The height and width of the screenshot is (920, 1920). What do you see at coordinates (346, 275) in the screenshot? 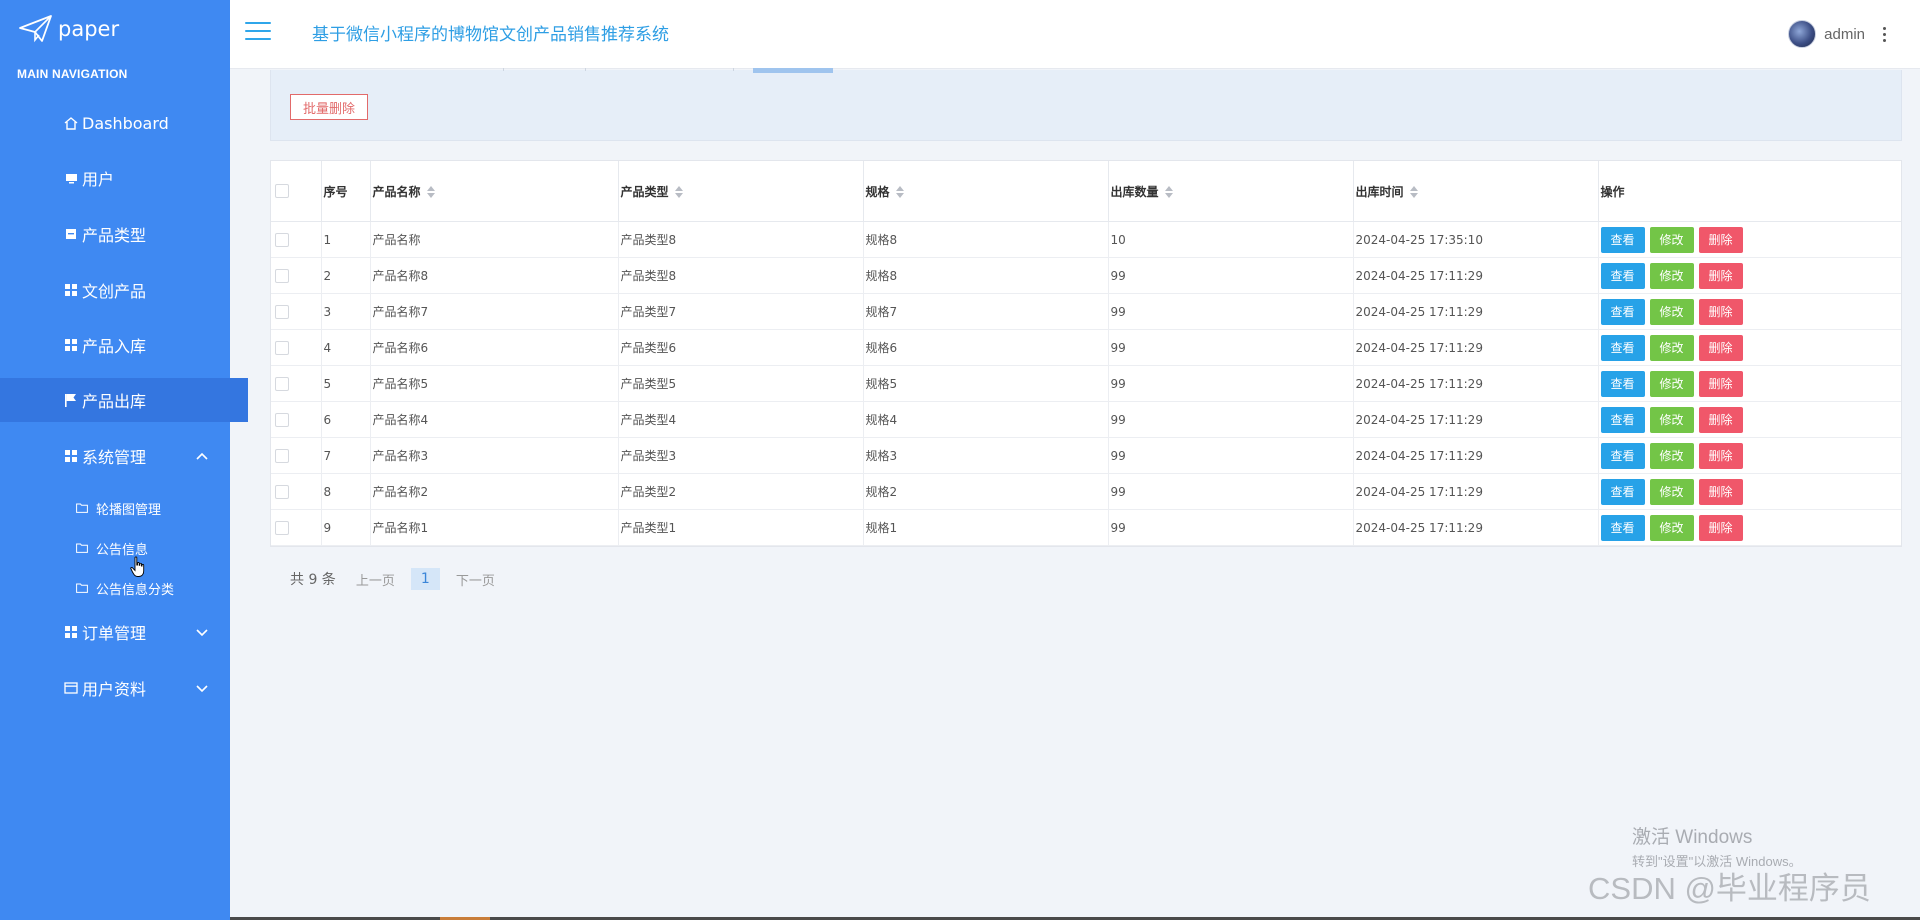
I see `cell-index: 2` at bounding box center [346, 275].